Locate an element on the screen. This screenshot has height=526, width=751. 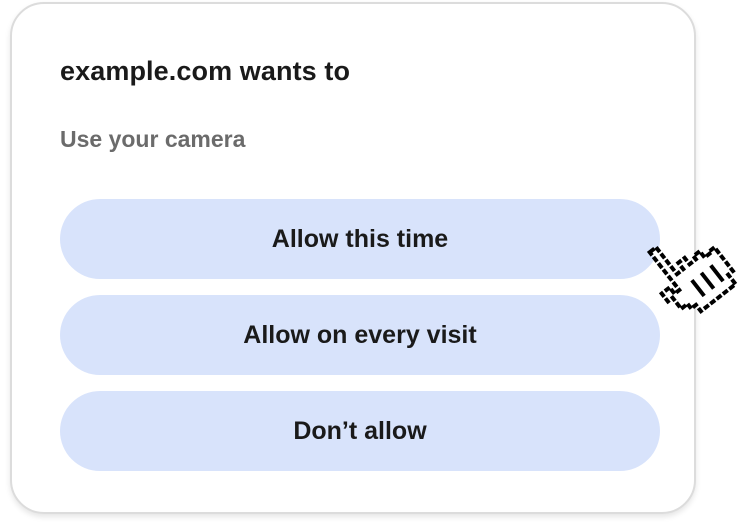
dont-allow-button: Don’t allow is located at coordinates (360, 431).